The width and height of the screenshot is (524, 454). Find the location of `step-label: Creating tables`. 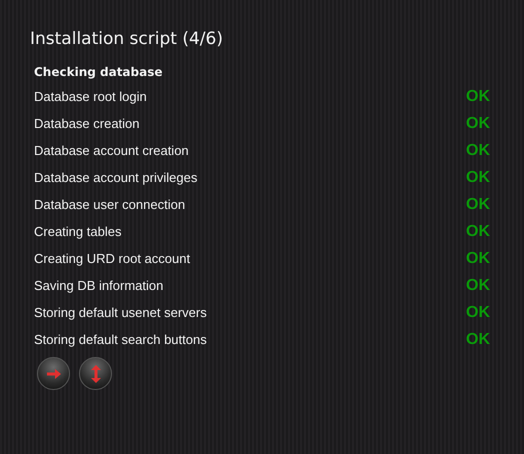

step-label: Creating tables is located at coordinates (78, 231).